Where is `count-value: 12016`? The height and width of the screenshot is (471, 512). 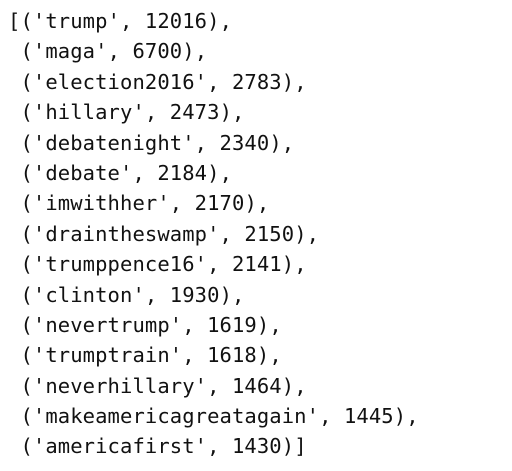 count-value: 12016 is located at coordinates (176, 21).